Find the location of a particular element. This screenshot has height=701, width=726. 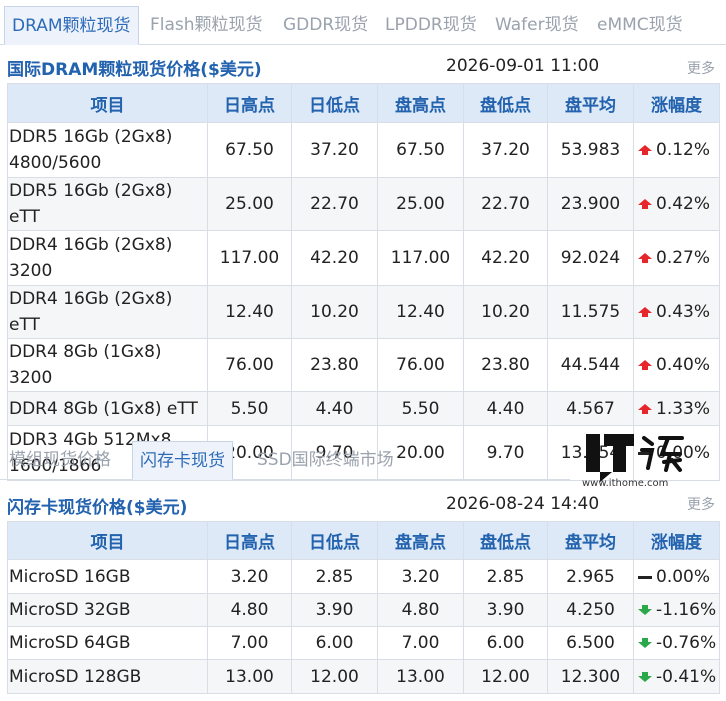

tab-ssd-market: SSD国际终端市场 is located at coordinates (325, 460).